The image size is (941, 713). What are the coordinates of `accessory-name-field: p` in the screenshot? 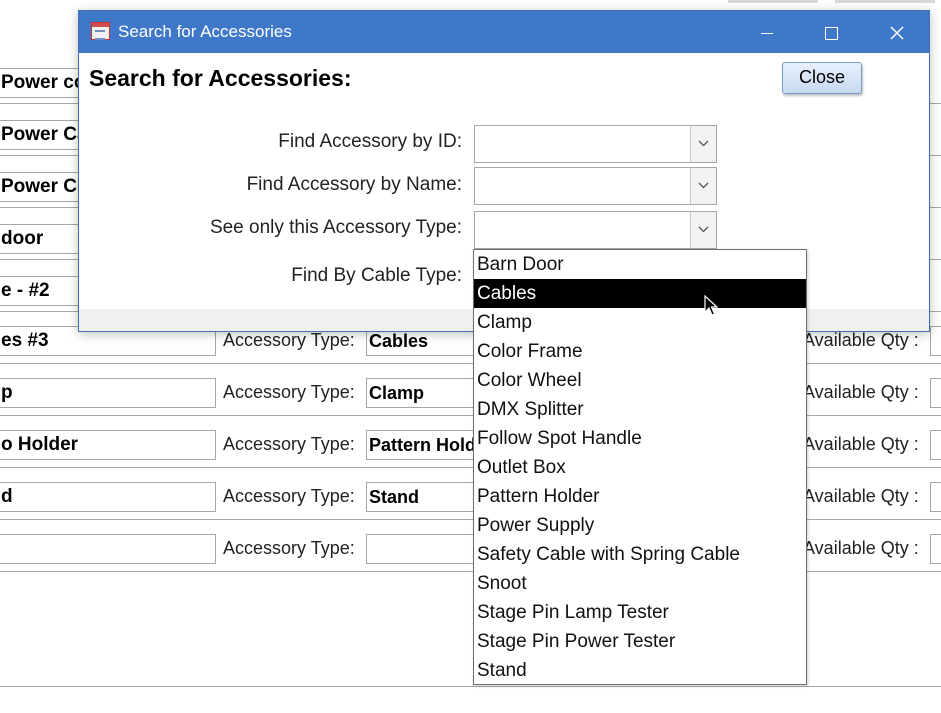 It's located at (108, 393).